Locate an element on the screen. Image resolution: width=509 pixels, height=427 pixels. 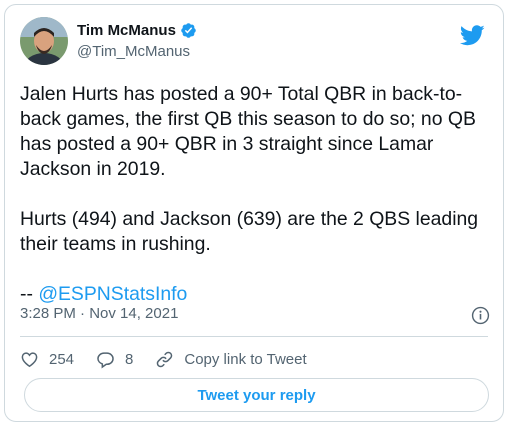
author-display-name: Tim McManus is located at coordinates (126, 30).